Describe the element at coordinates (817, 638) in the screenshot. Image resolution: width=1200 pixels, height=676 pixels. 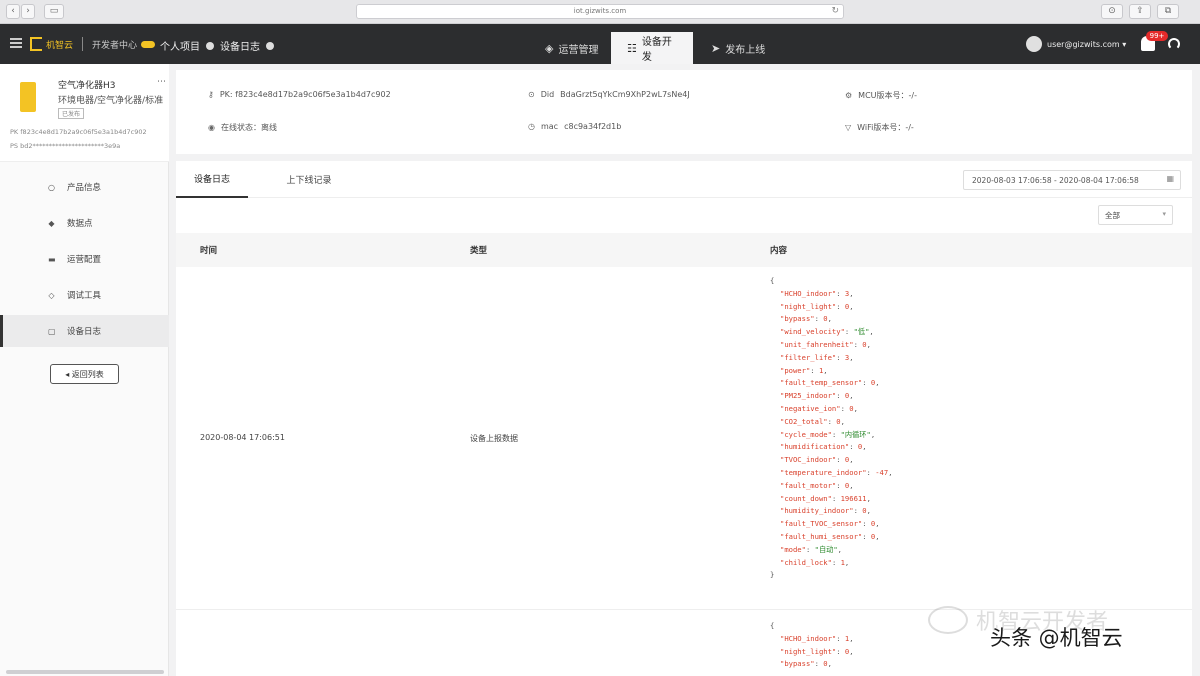
I see `json-line: "HCHO_indoor": 1,` at that location.